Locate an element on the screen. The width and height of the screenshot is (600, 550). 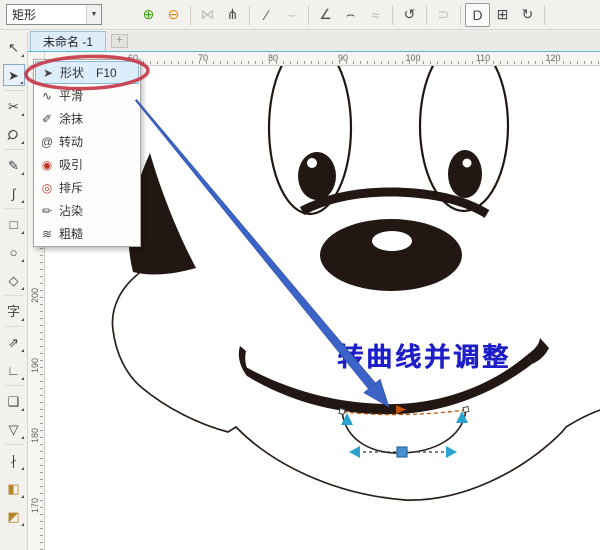
hruler-label: 80 is located at coordinates (273, 58).